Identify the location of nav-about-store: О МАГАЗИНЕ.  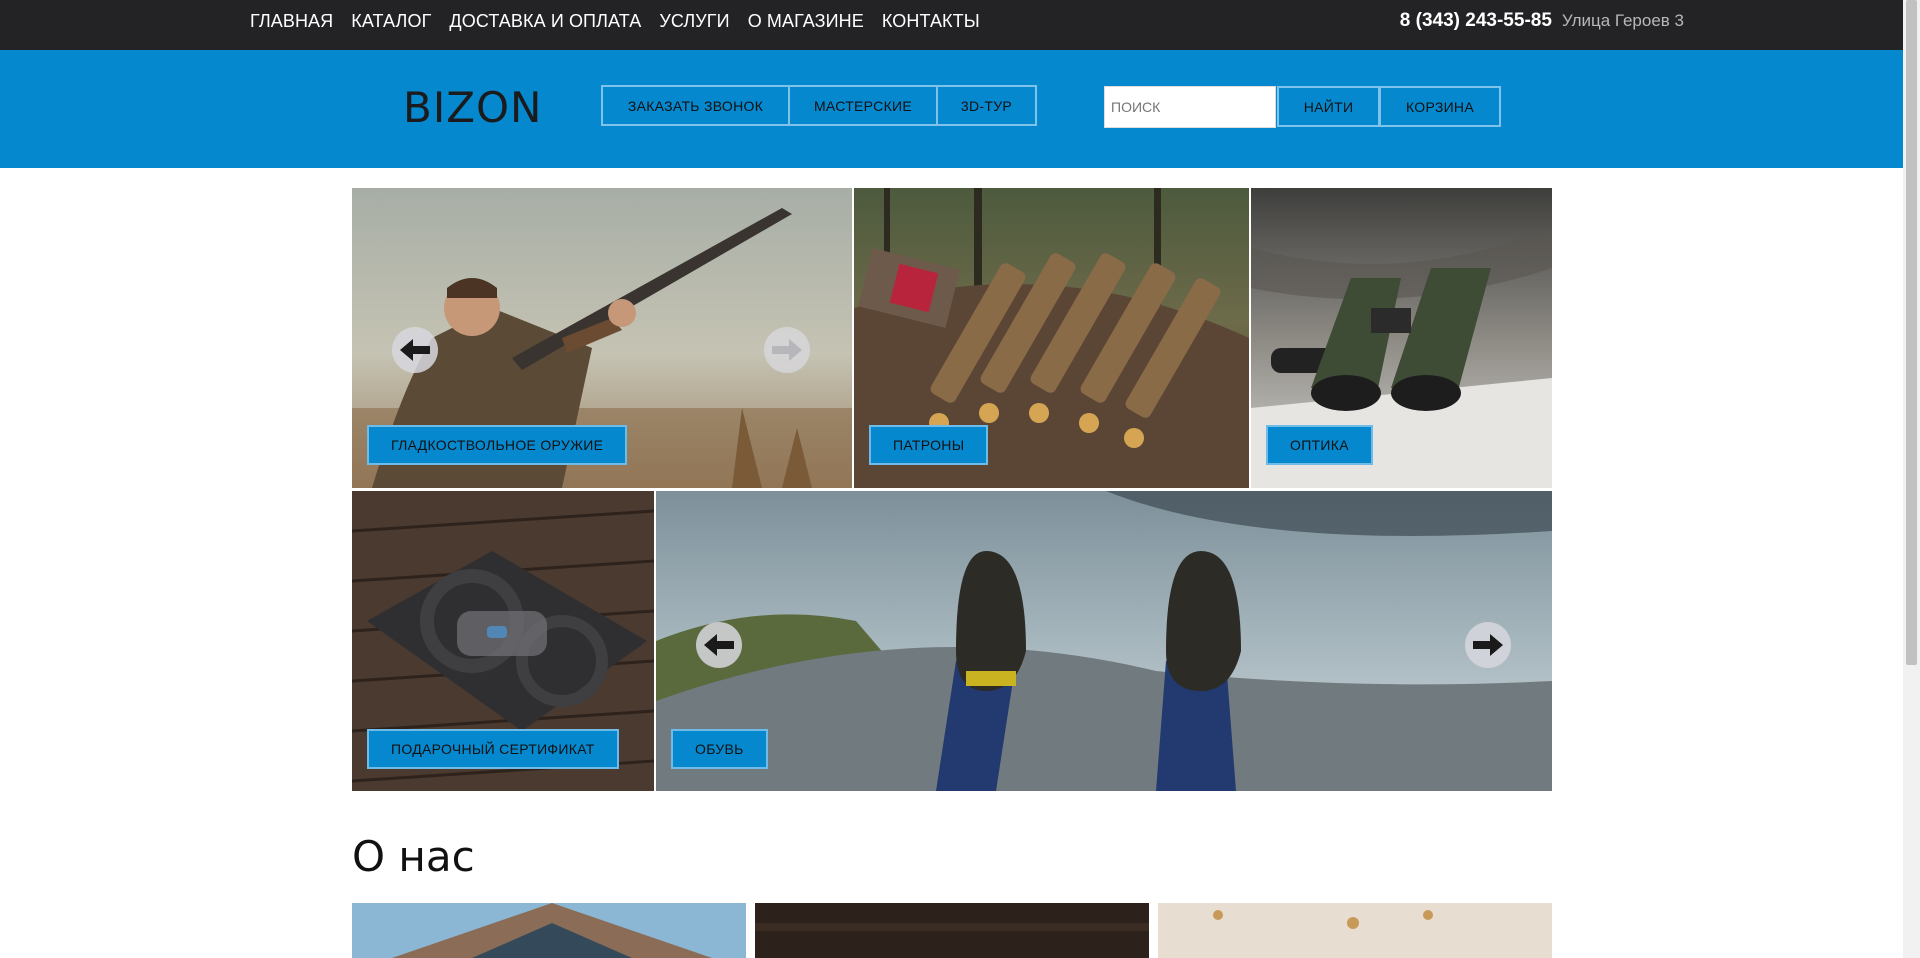
(806, 21).